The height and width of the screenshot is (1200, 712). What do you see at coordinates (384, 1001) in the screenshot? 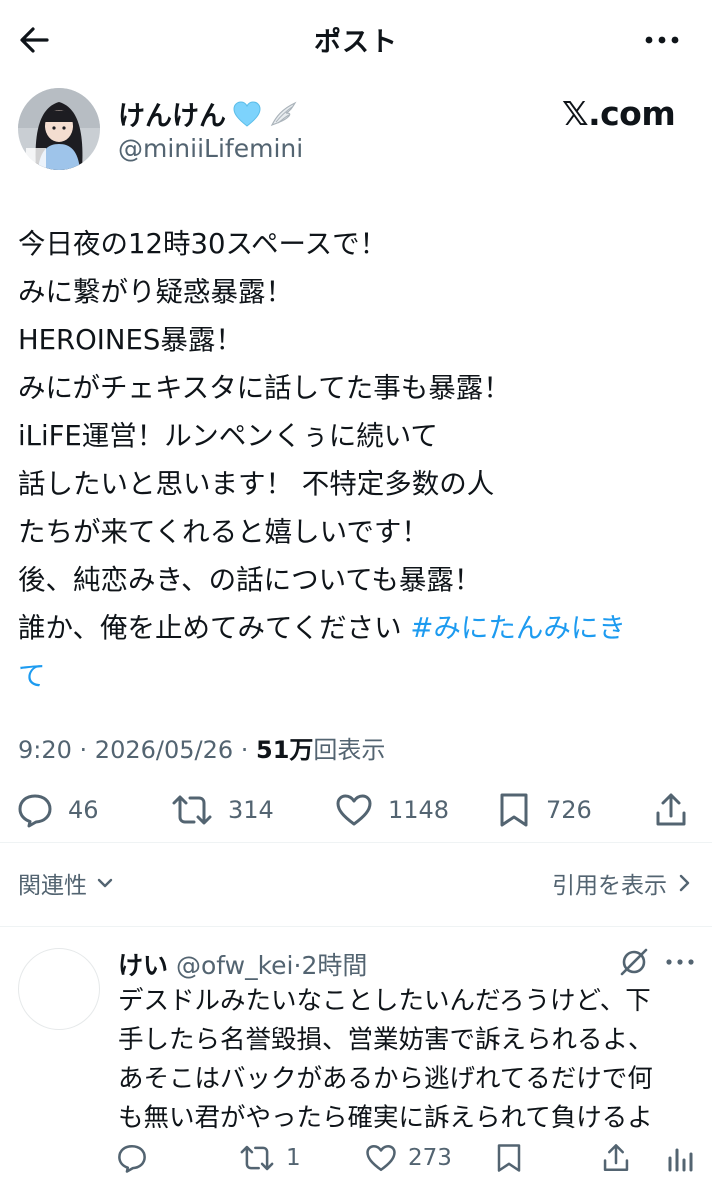
I see `reply-line: デスドルみたいなことしたいんだろうけど、下` at bounding box center [384, 1001].